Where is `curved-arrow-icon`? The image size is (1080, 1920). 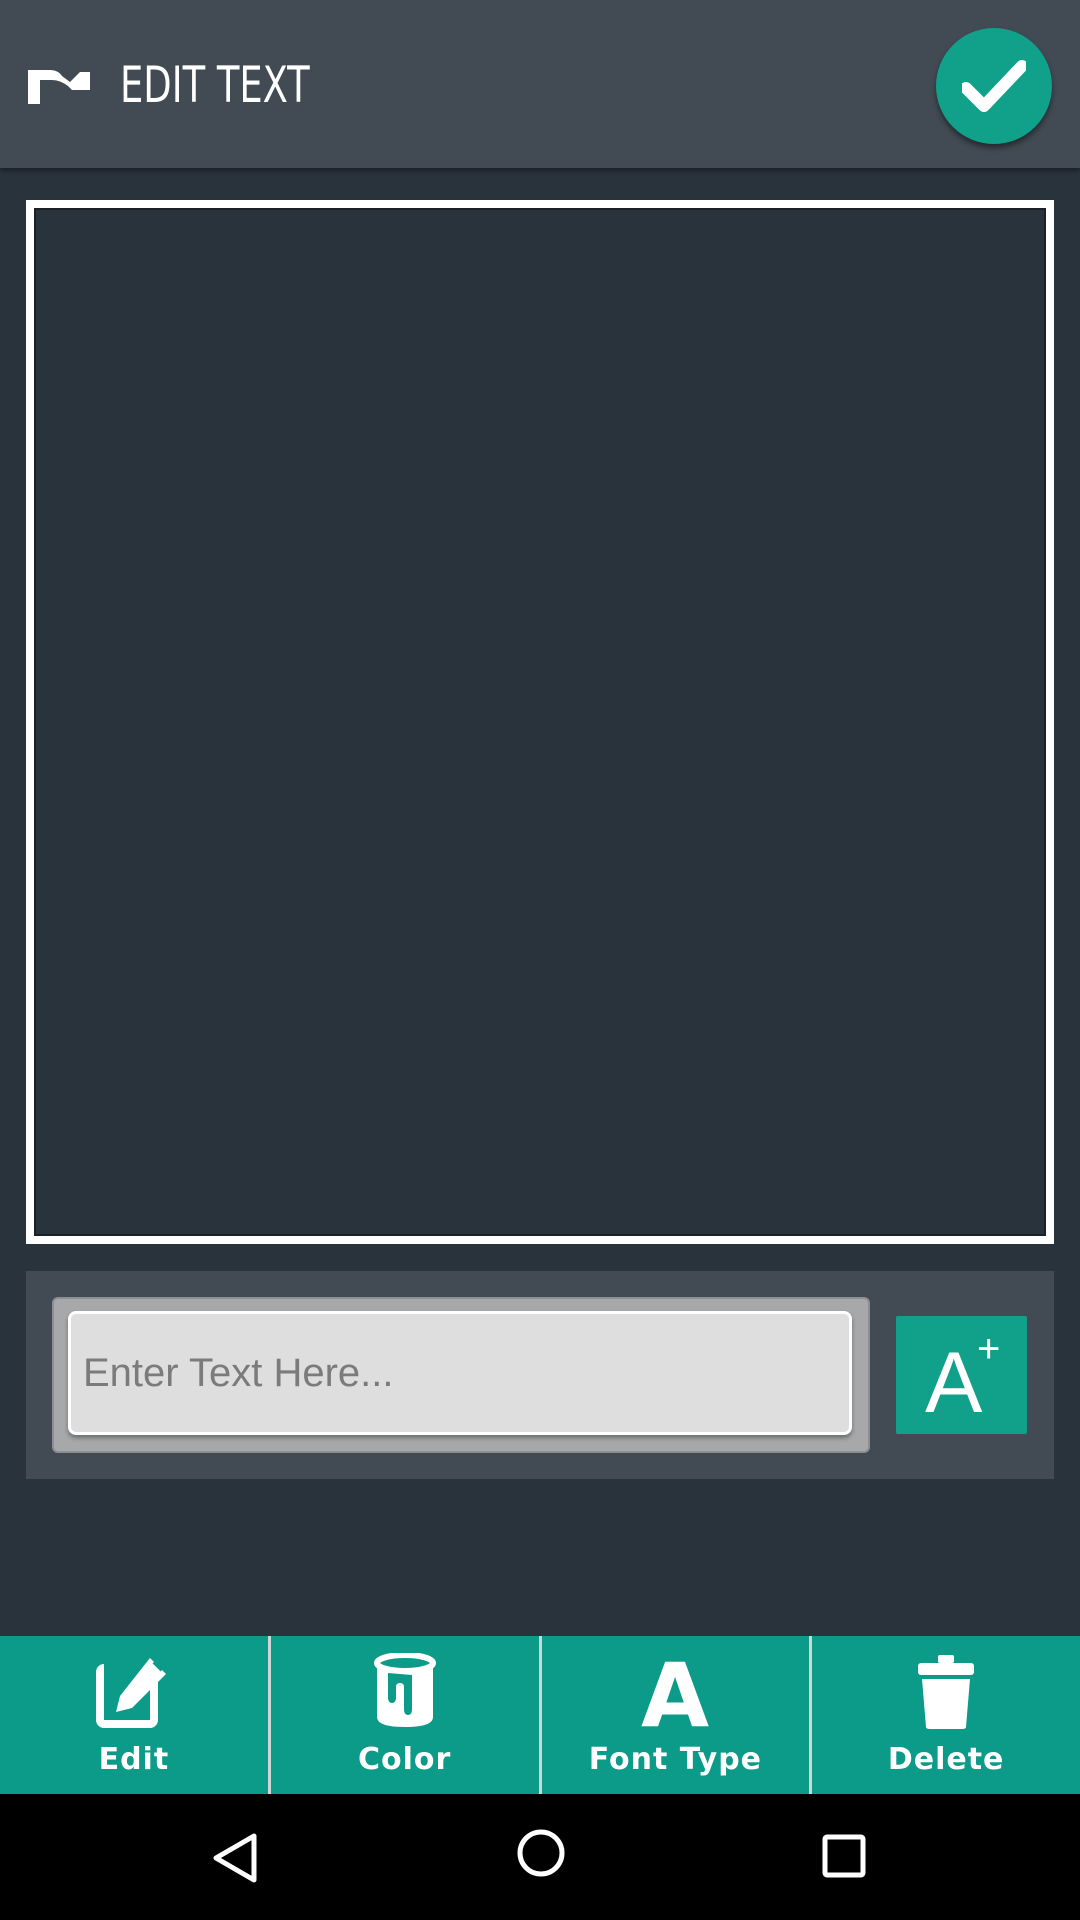 curved-arrow-icon is located at coordinates (59, 85).